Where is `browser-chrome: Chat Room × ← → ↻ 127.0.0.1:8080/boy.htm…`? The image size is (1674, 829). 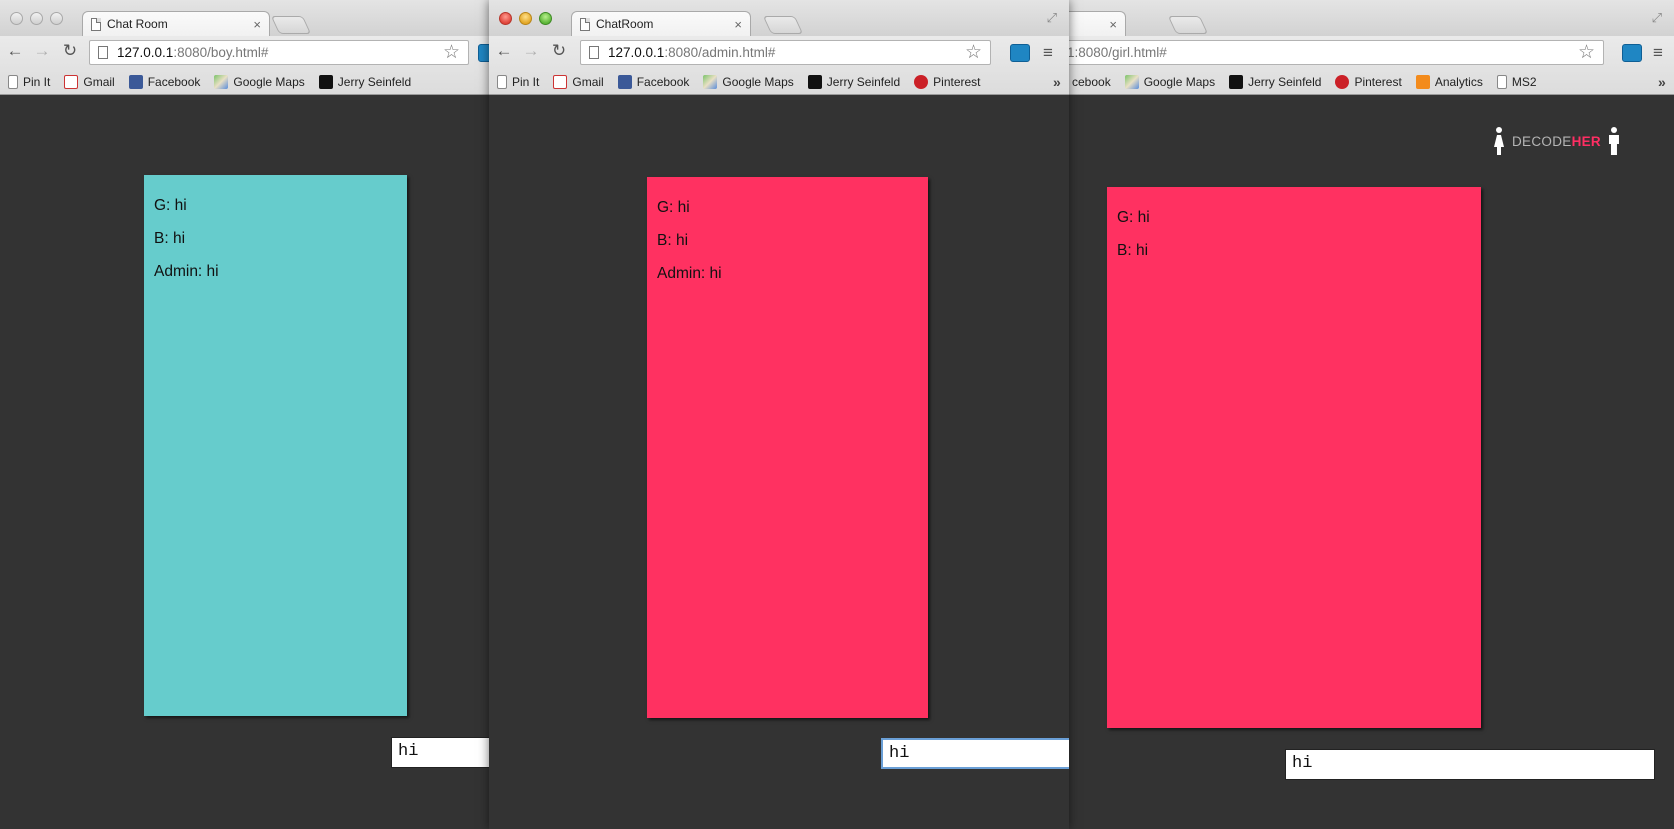
browser-chrome: Chat Room × ← → ↻ 127.0.0.1:8080/boy.htm… is located at coordinates (250, 47).